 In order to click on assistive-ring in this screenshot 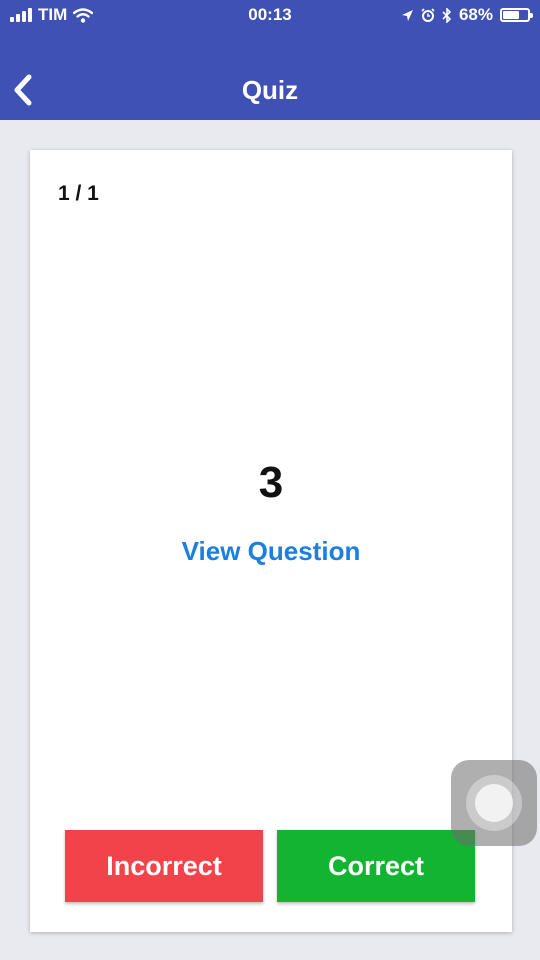, I will do `click(494, 803)`.